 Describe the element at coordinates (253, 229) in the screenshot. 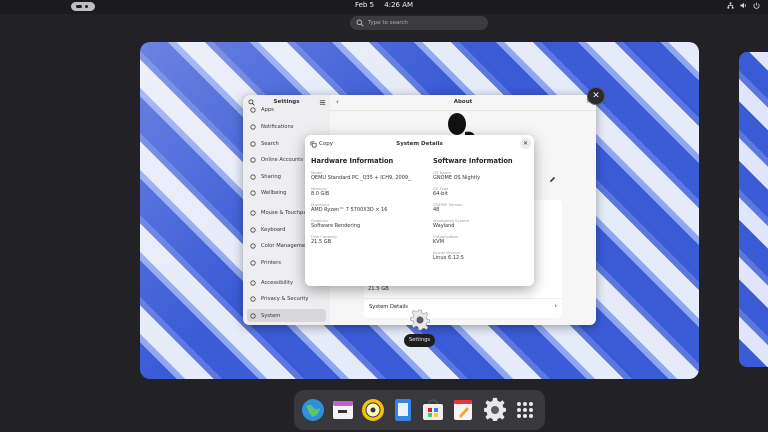

I see `keyboard-icon` at that location.